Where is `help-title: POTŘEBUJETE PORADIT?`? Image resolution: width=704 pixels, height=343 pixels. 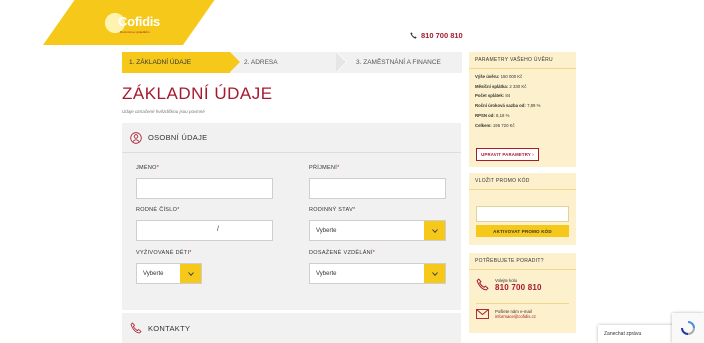 help-title: POTŘEBUJETE PORADIT? is located at coordinates (522, 261).